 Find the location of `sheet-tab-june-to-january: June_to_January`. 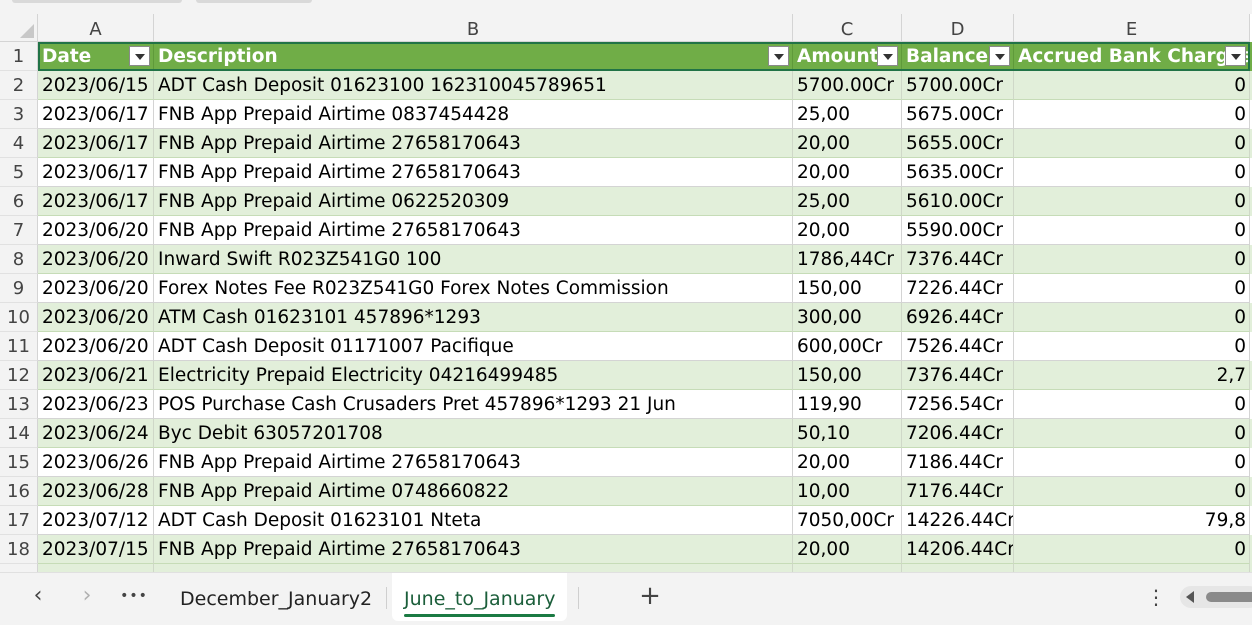

sheet-tab-june-to-january: June_to_January is located at coordinates (480, 597).